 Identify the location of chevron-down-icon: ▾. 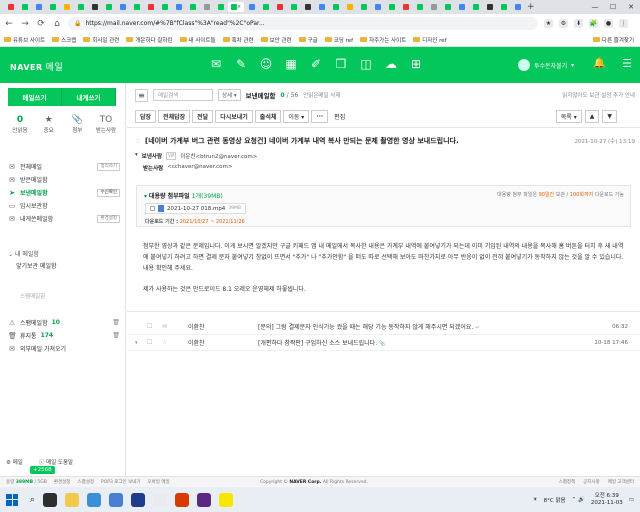
(136, 156).